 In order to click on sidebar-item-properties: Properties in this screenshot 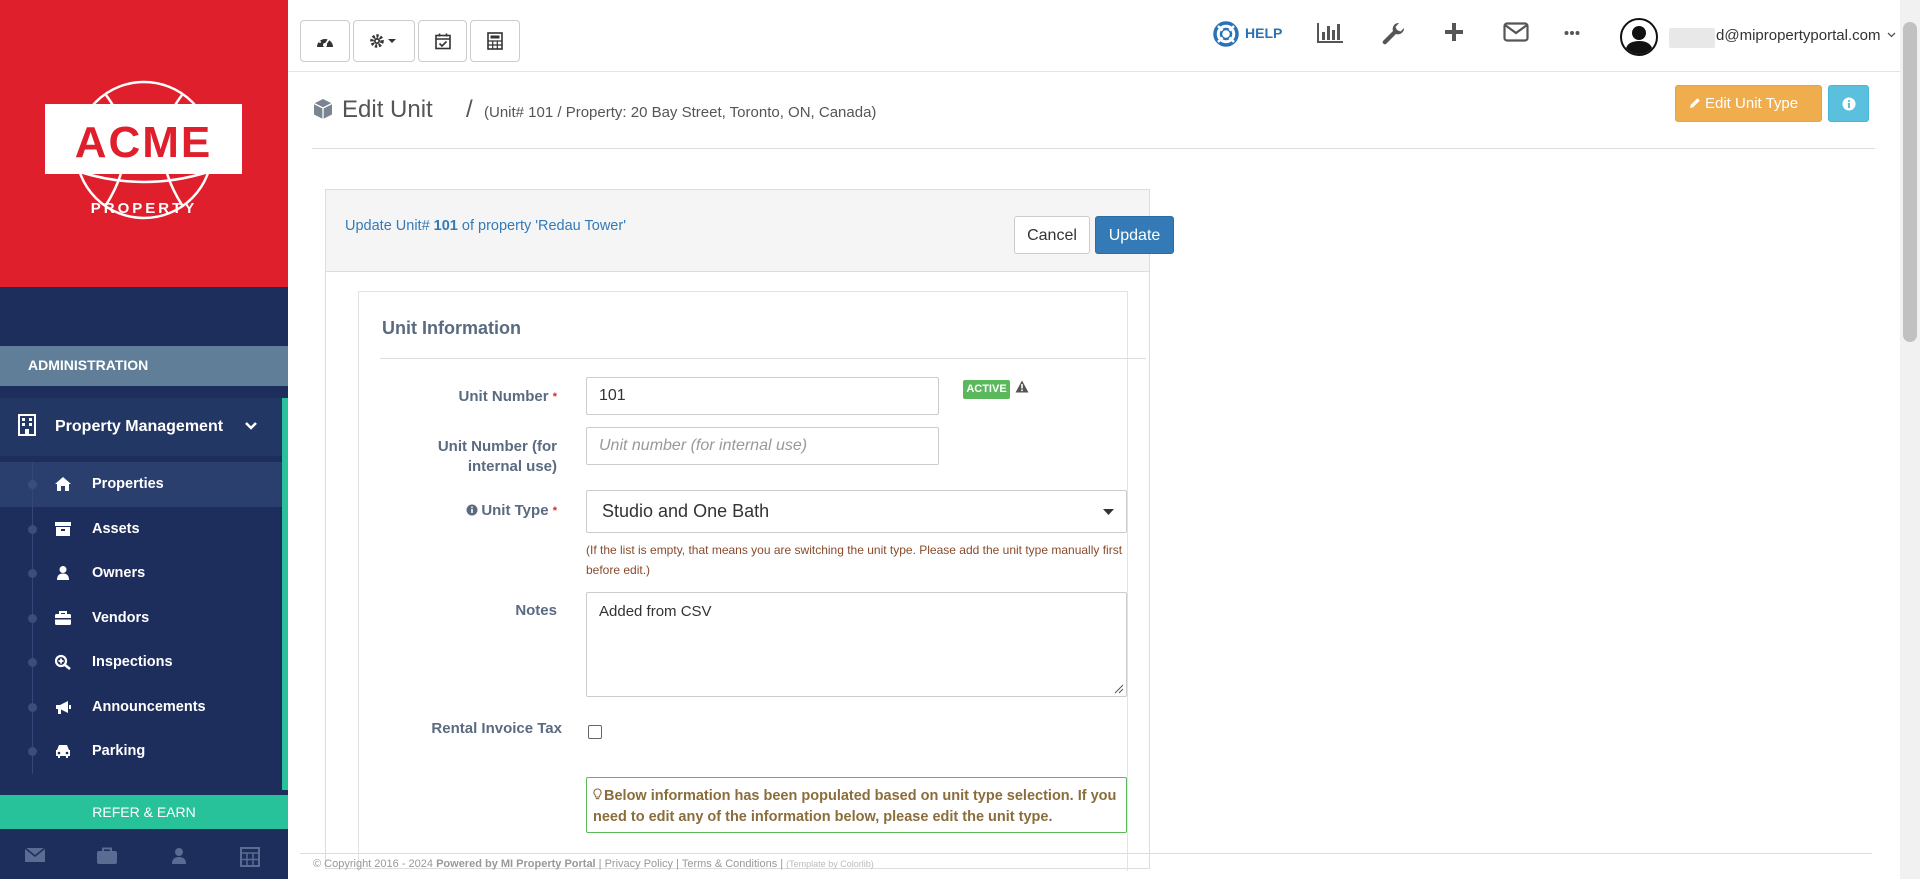, I will do `click(141, 484)`.